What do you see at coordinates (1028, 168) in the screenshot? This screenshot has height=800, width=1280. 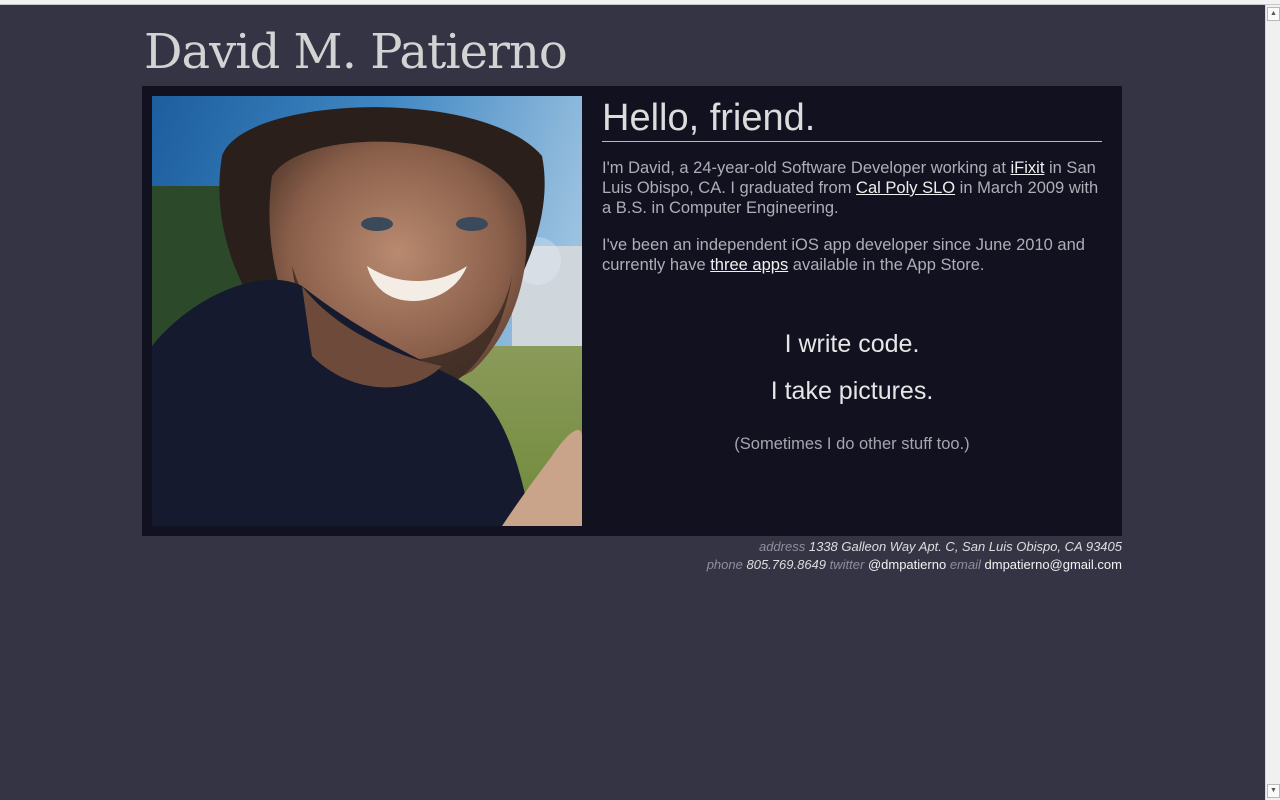 I see `ifixit-link: iFixit` at bounding box center [1028, 168].